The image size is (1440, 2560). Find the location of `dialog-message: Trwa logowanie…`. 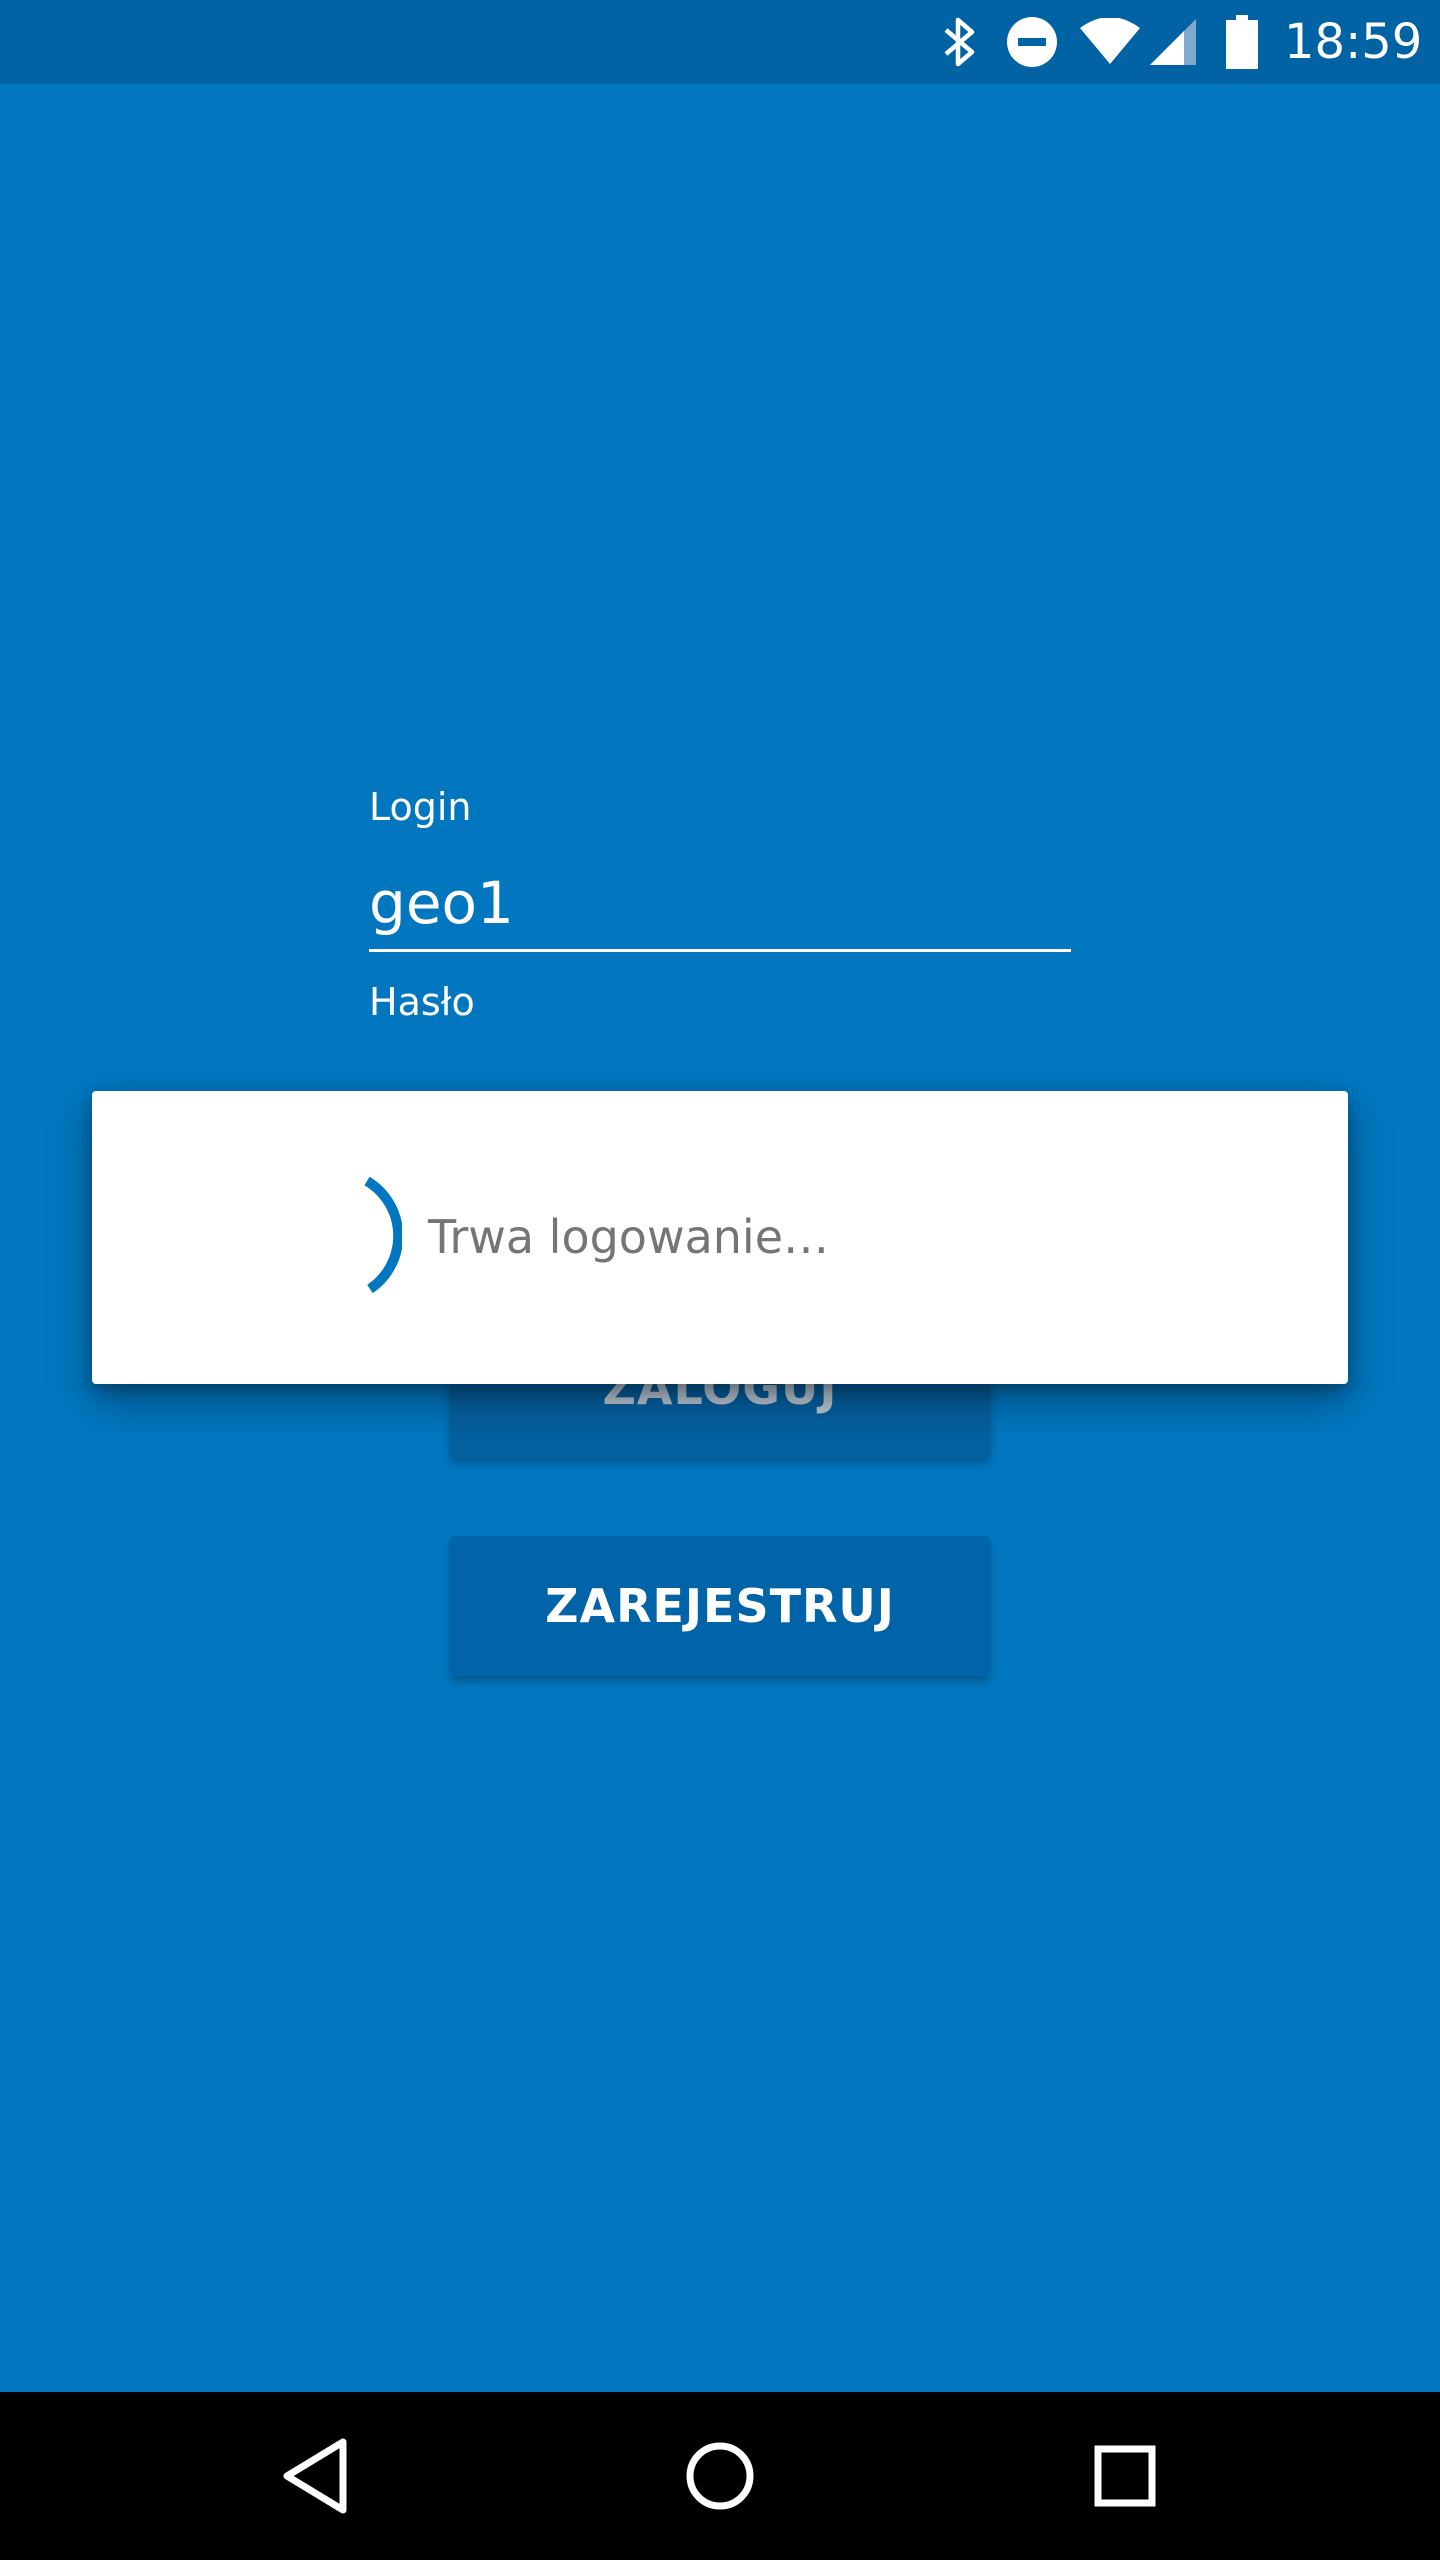

dialog-message: Trwa logowanie… is located at coordinates (628, 1237).